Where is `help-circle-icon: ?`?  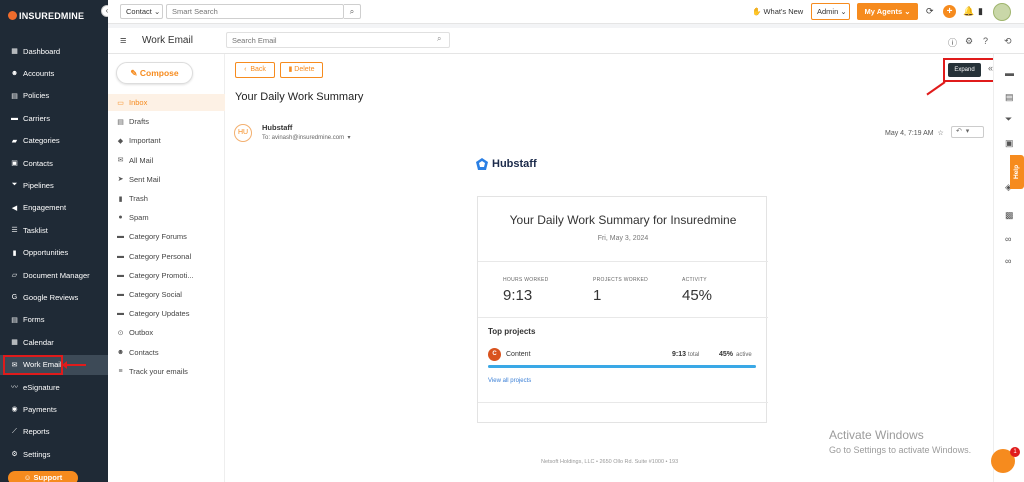 help-circle-icon: ? is located at coordinates (985, 41).